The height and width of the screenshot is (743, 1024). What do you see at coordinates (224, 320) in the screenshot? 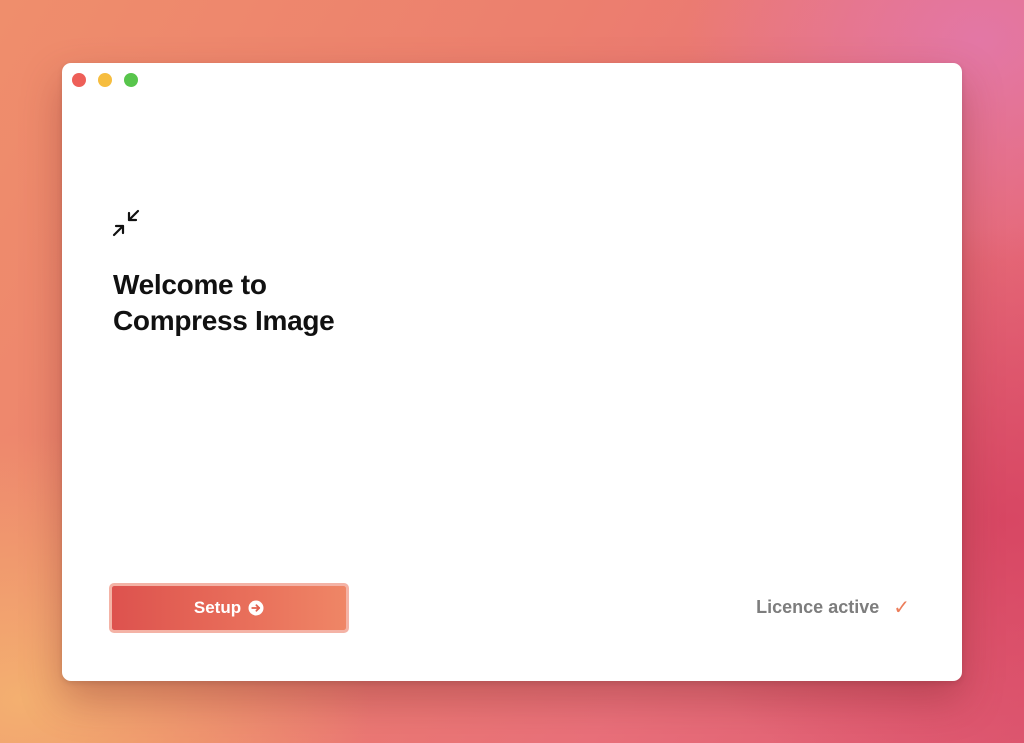
I see `title-line-2: Compress Image` at bounding box center [224, 320].